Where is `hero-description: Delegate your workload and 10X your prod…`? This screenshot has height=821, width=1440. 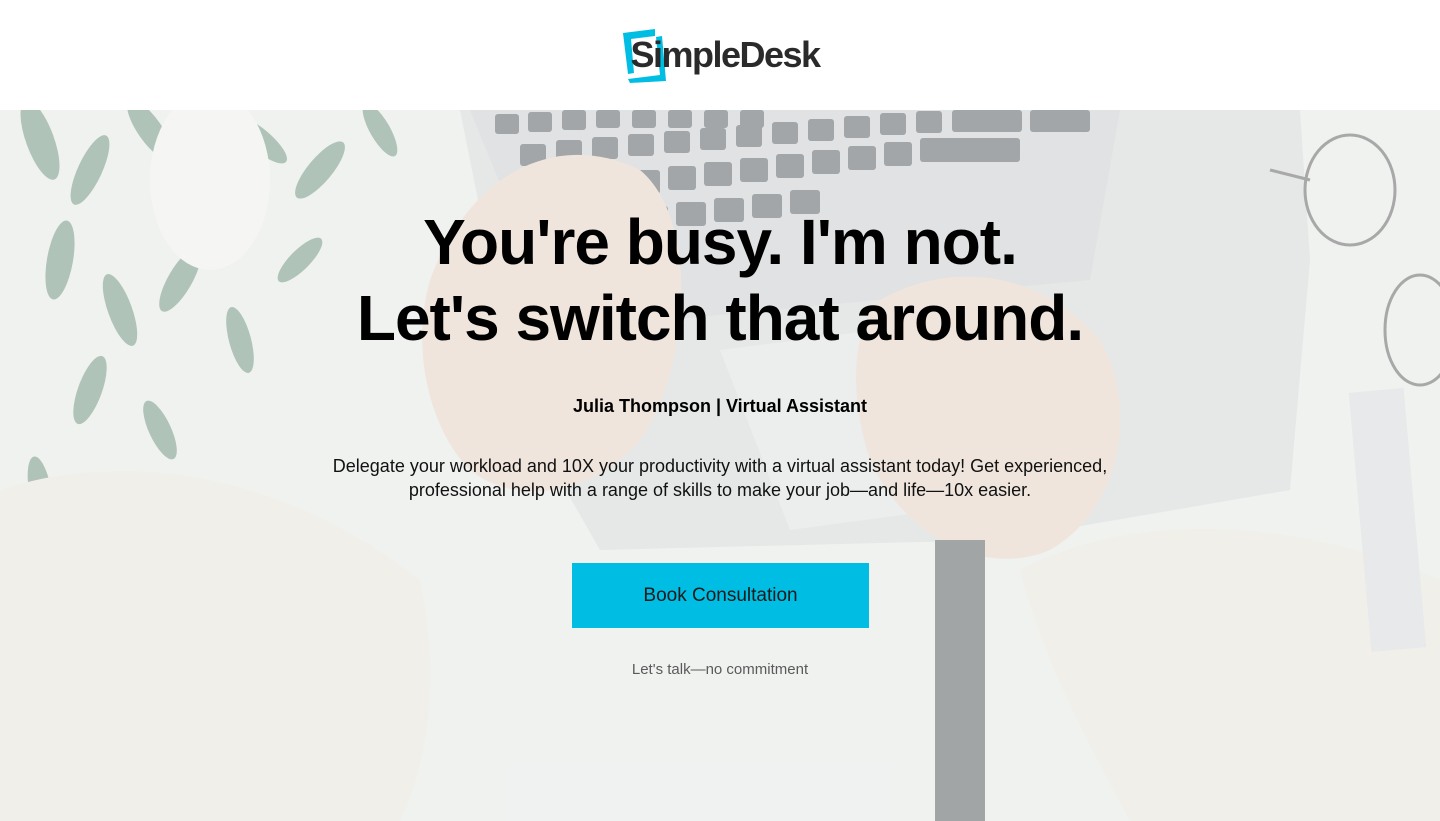 hero-description: Delegate your workload and 10X your prod… is located at coordinates (720, 478).